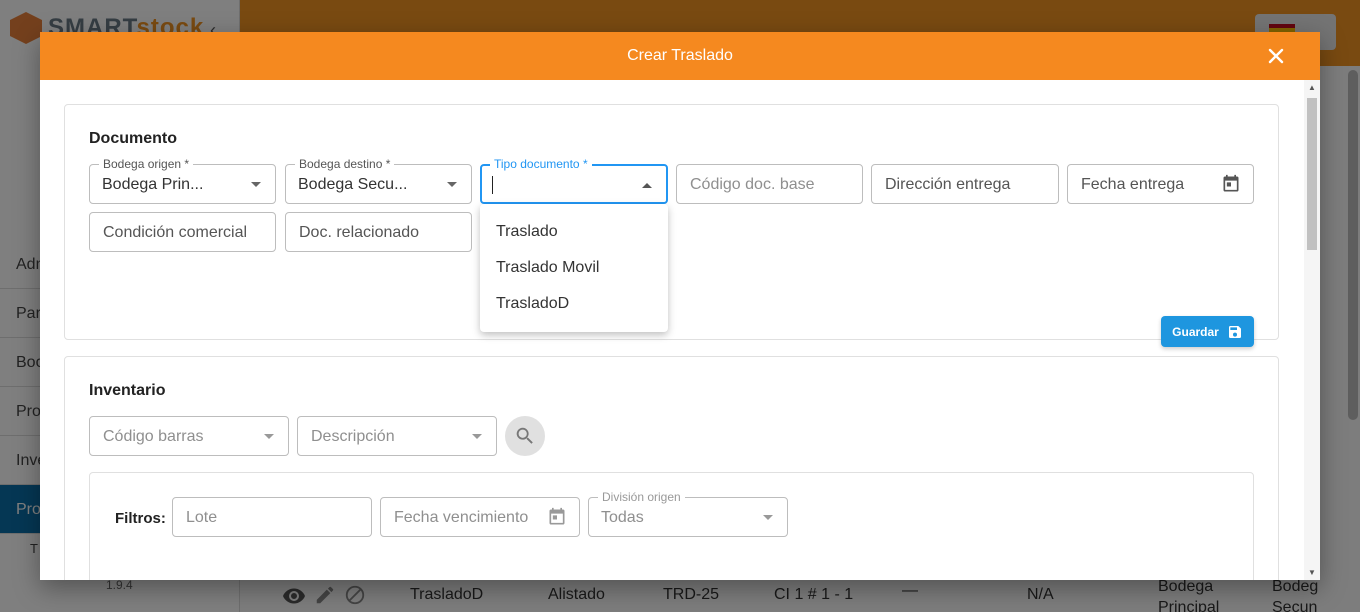 The image size is (1360, 612). What do you see at coordinates (146, 164) in the screenshot?
I see `bodega-origen-label: Bodega origen *` at bounding box center [146, 164].